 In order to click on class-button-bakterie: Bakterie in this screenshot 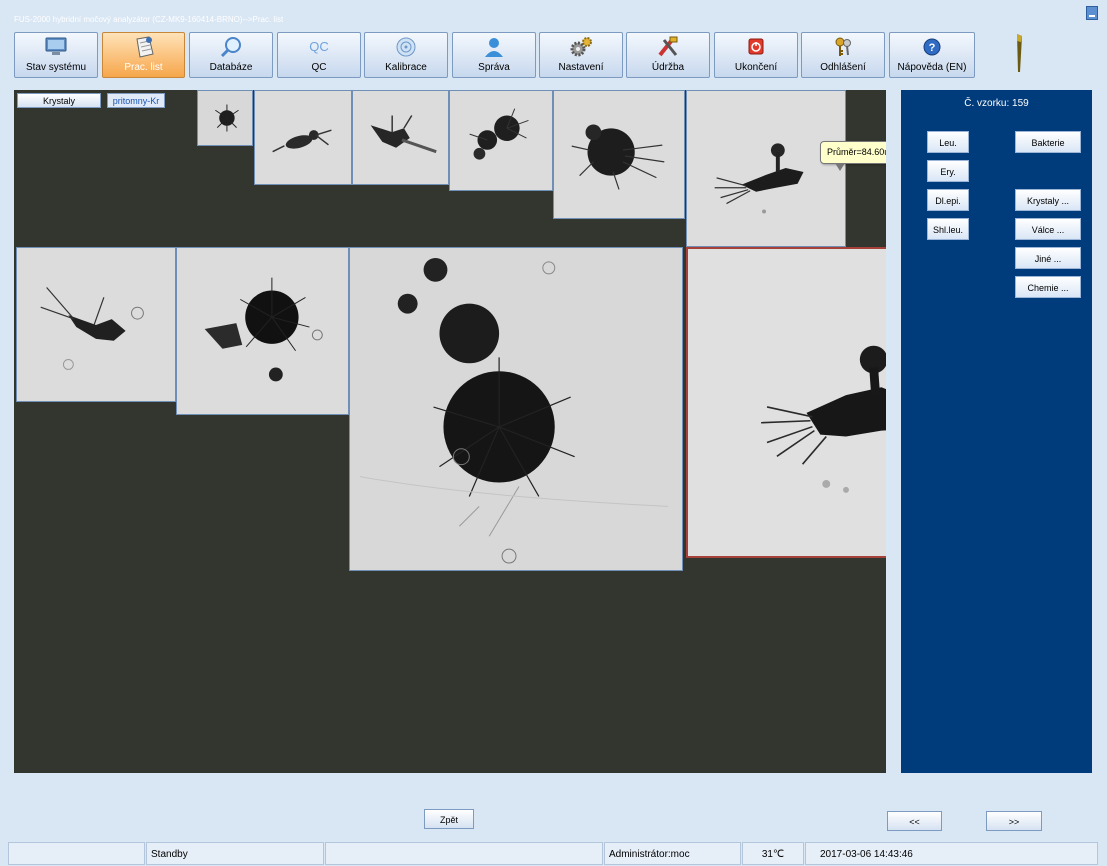, I will do `click(1048, 142)`.